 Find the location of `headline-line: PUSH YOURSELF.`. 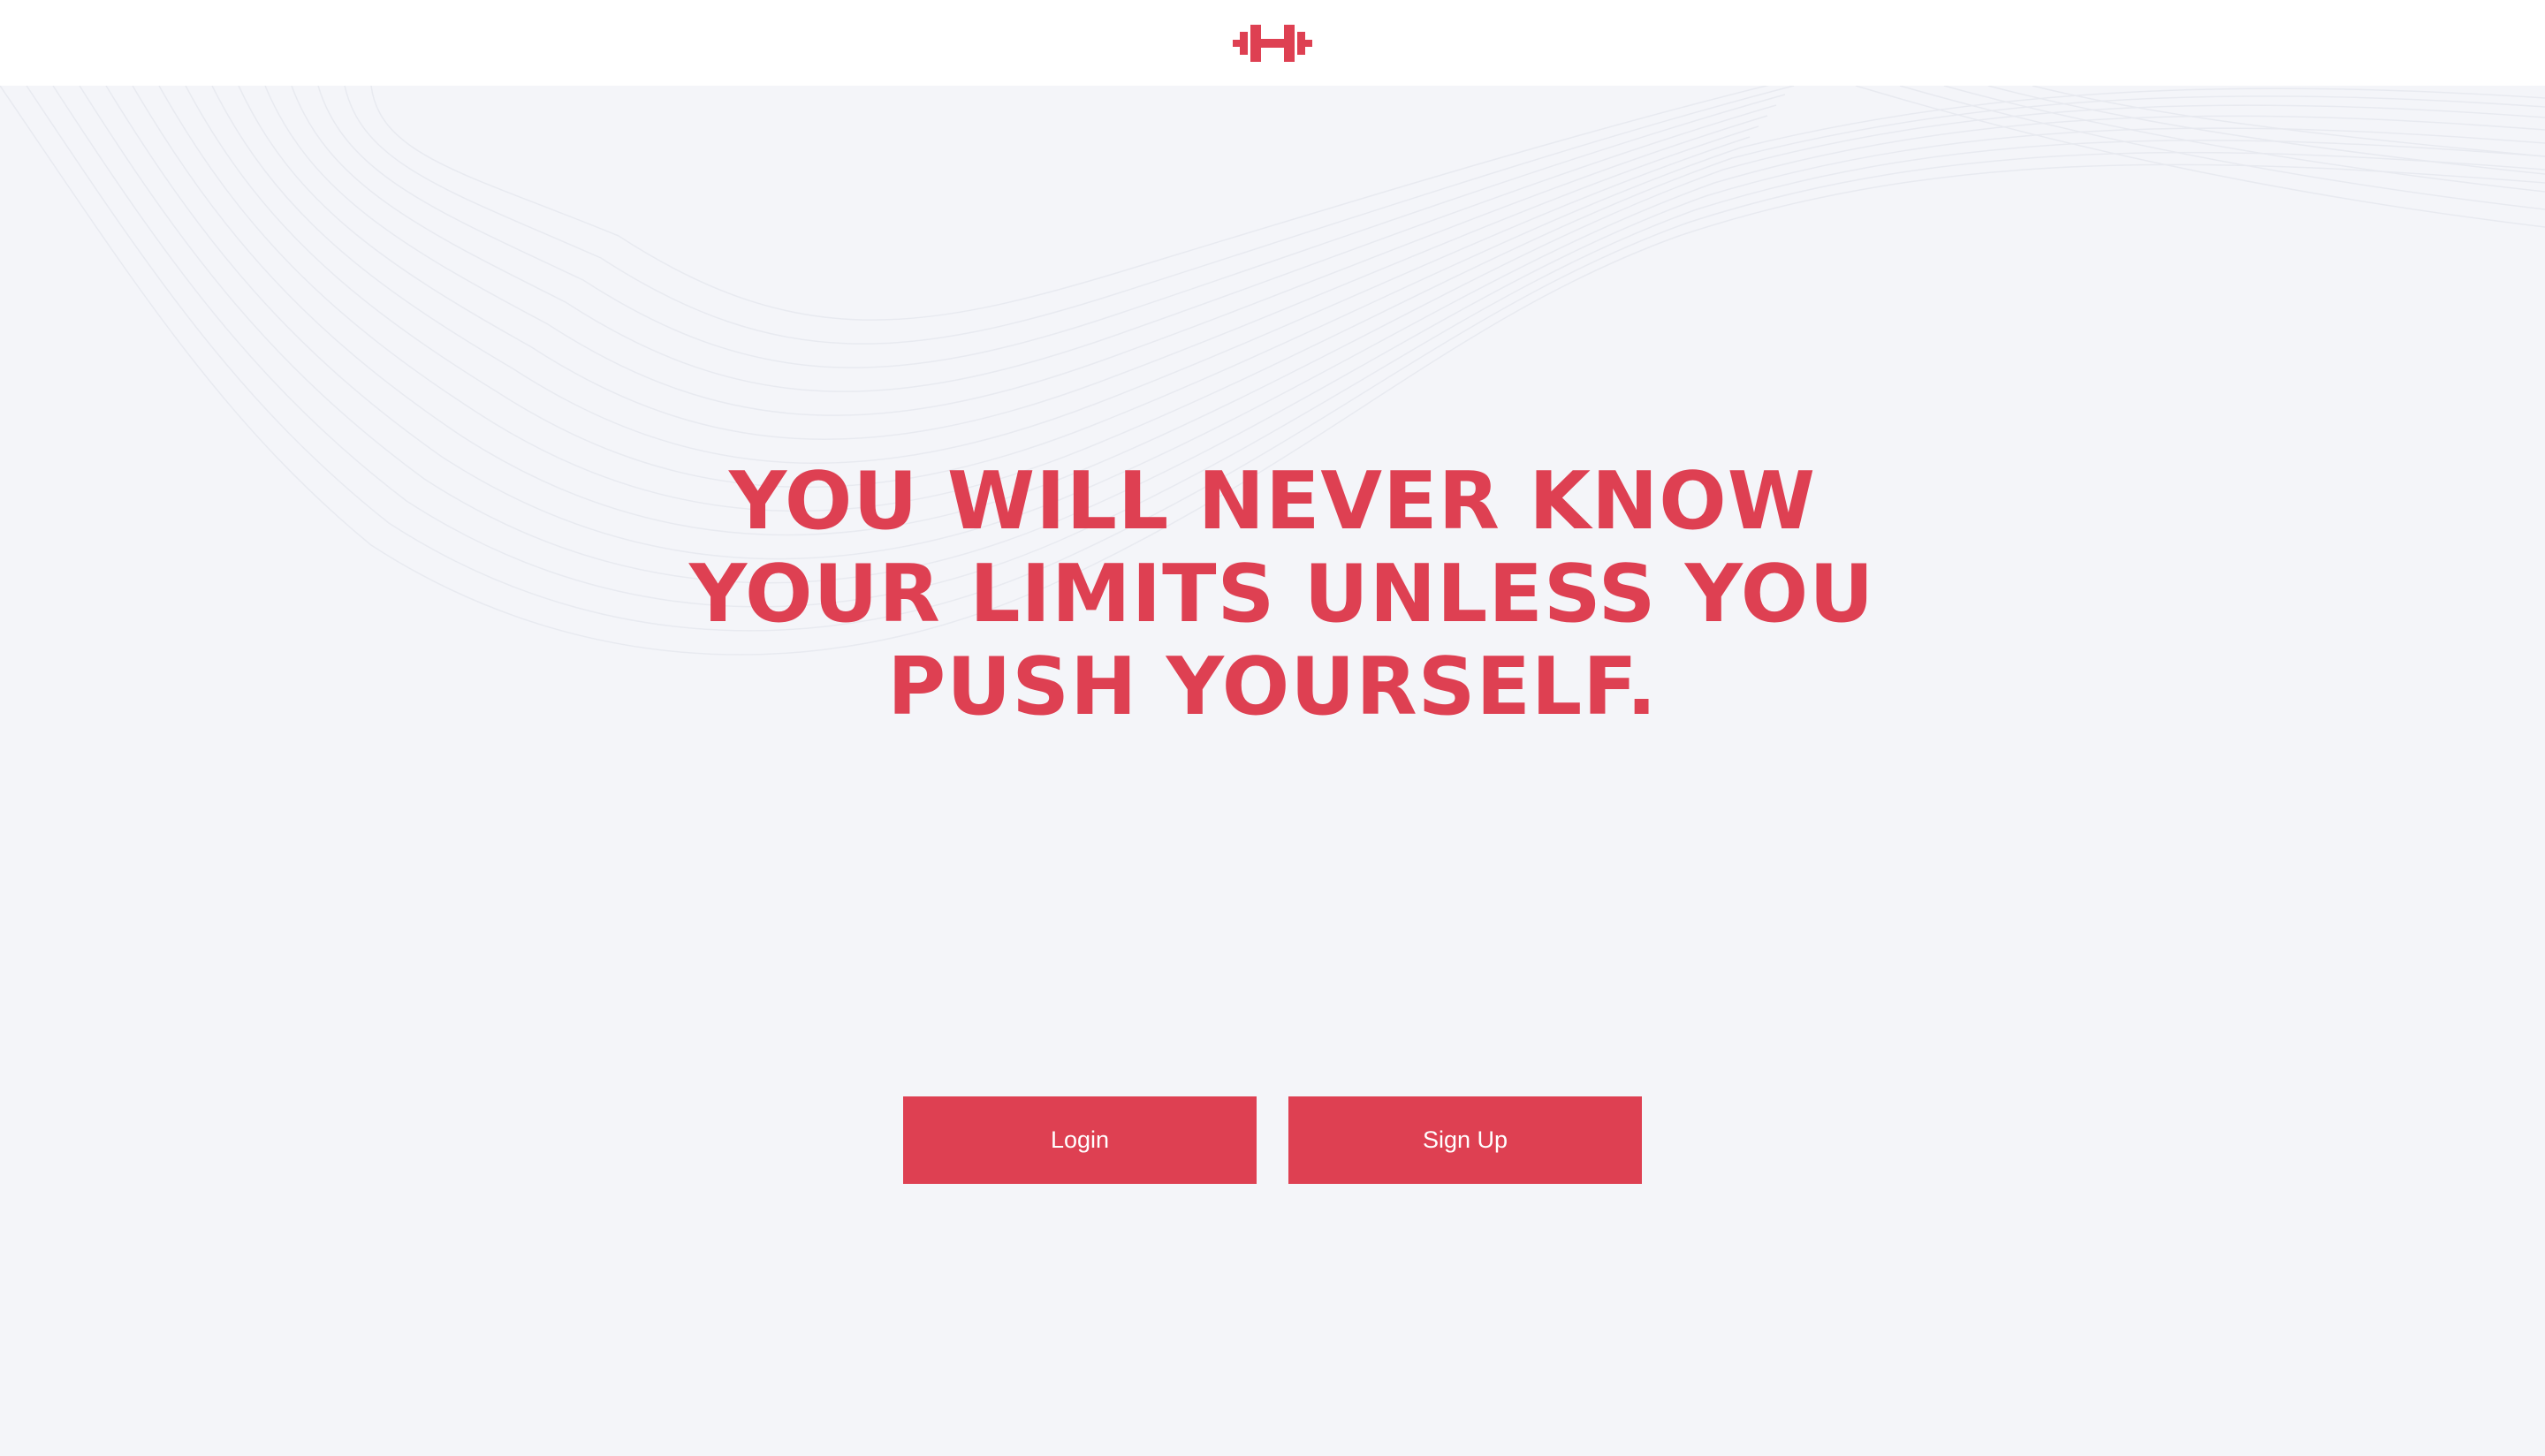

headline-line: PUSH YOURSELF. is located at coordinates (1272, 687).